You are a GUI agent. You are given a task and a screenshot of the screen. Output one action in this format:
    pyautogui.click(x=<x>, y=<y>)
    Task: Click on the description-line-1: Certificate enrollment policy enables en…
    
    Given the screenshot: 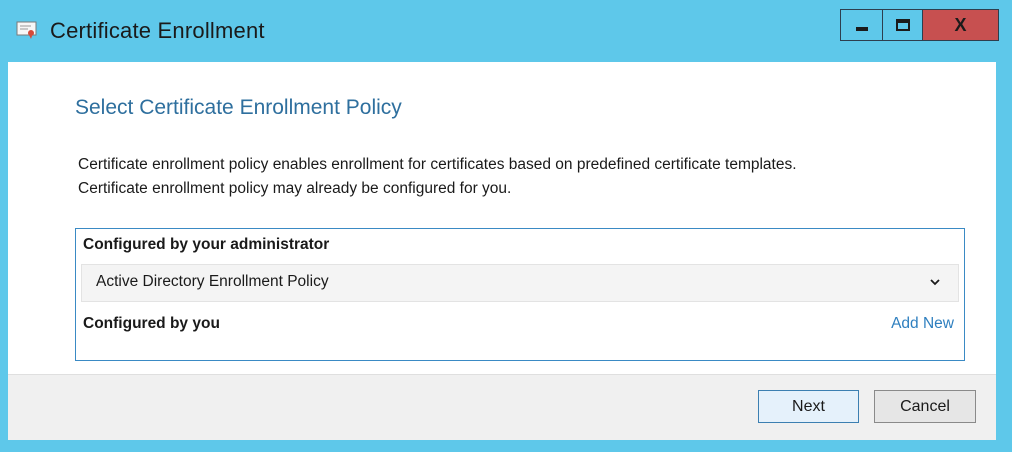 What is the action you would take?
    pyautogui.click(x=437, y=164)
    